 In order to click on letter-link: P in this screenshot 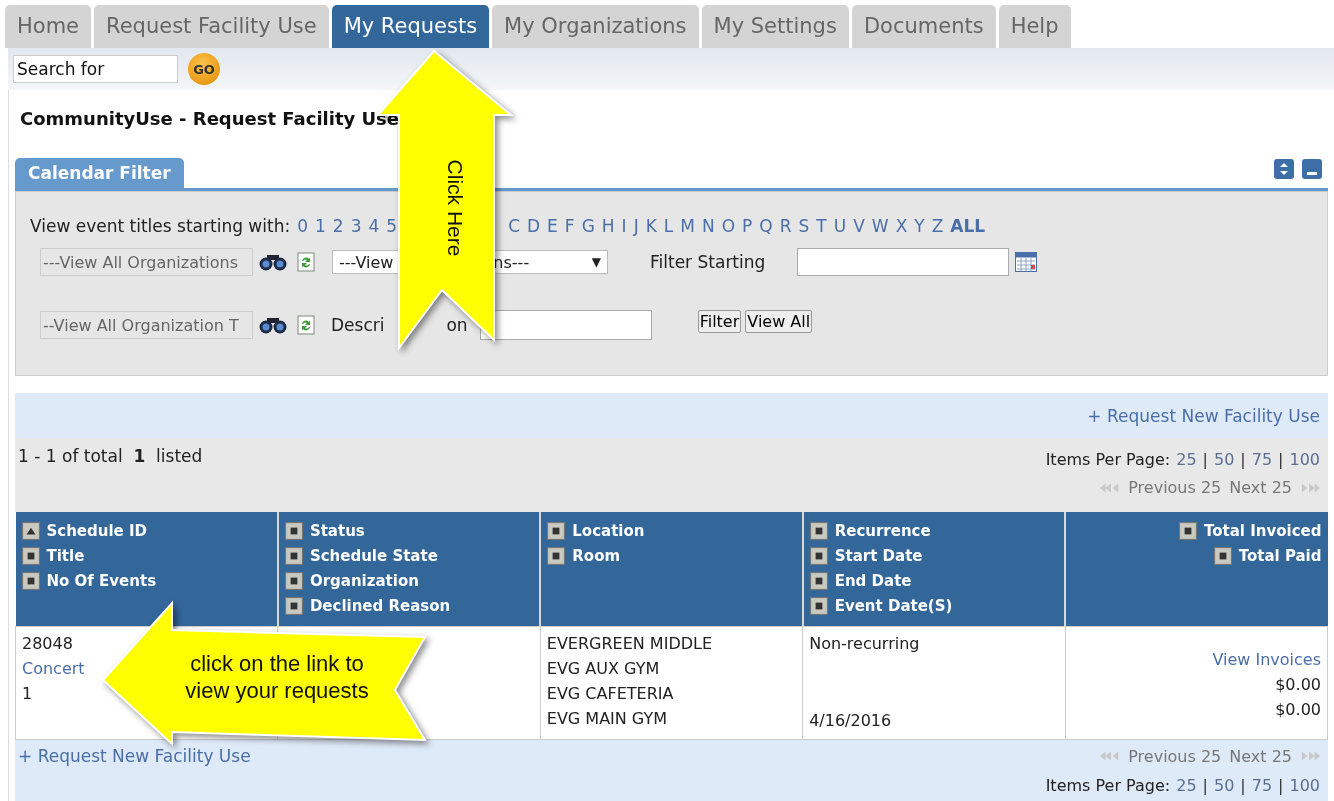, I will do `click(747, 226)`.